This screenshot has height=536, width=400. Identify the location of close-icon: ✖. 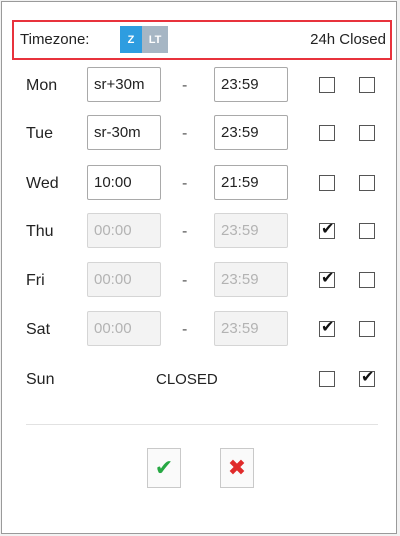
(237, 467).